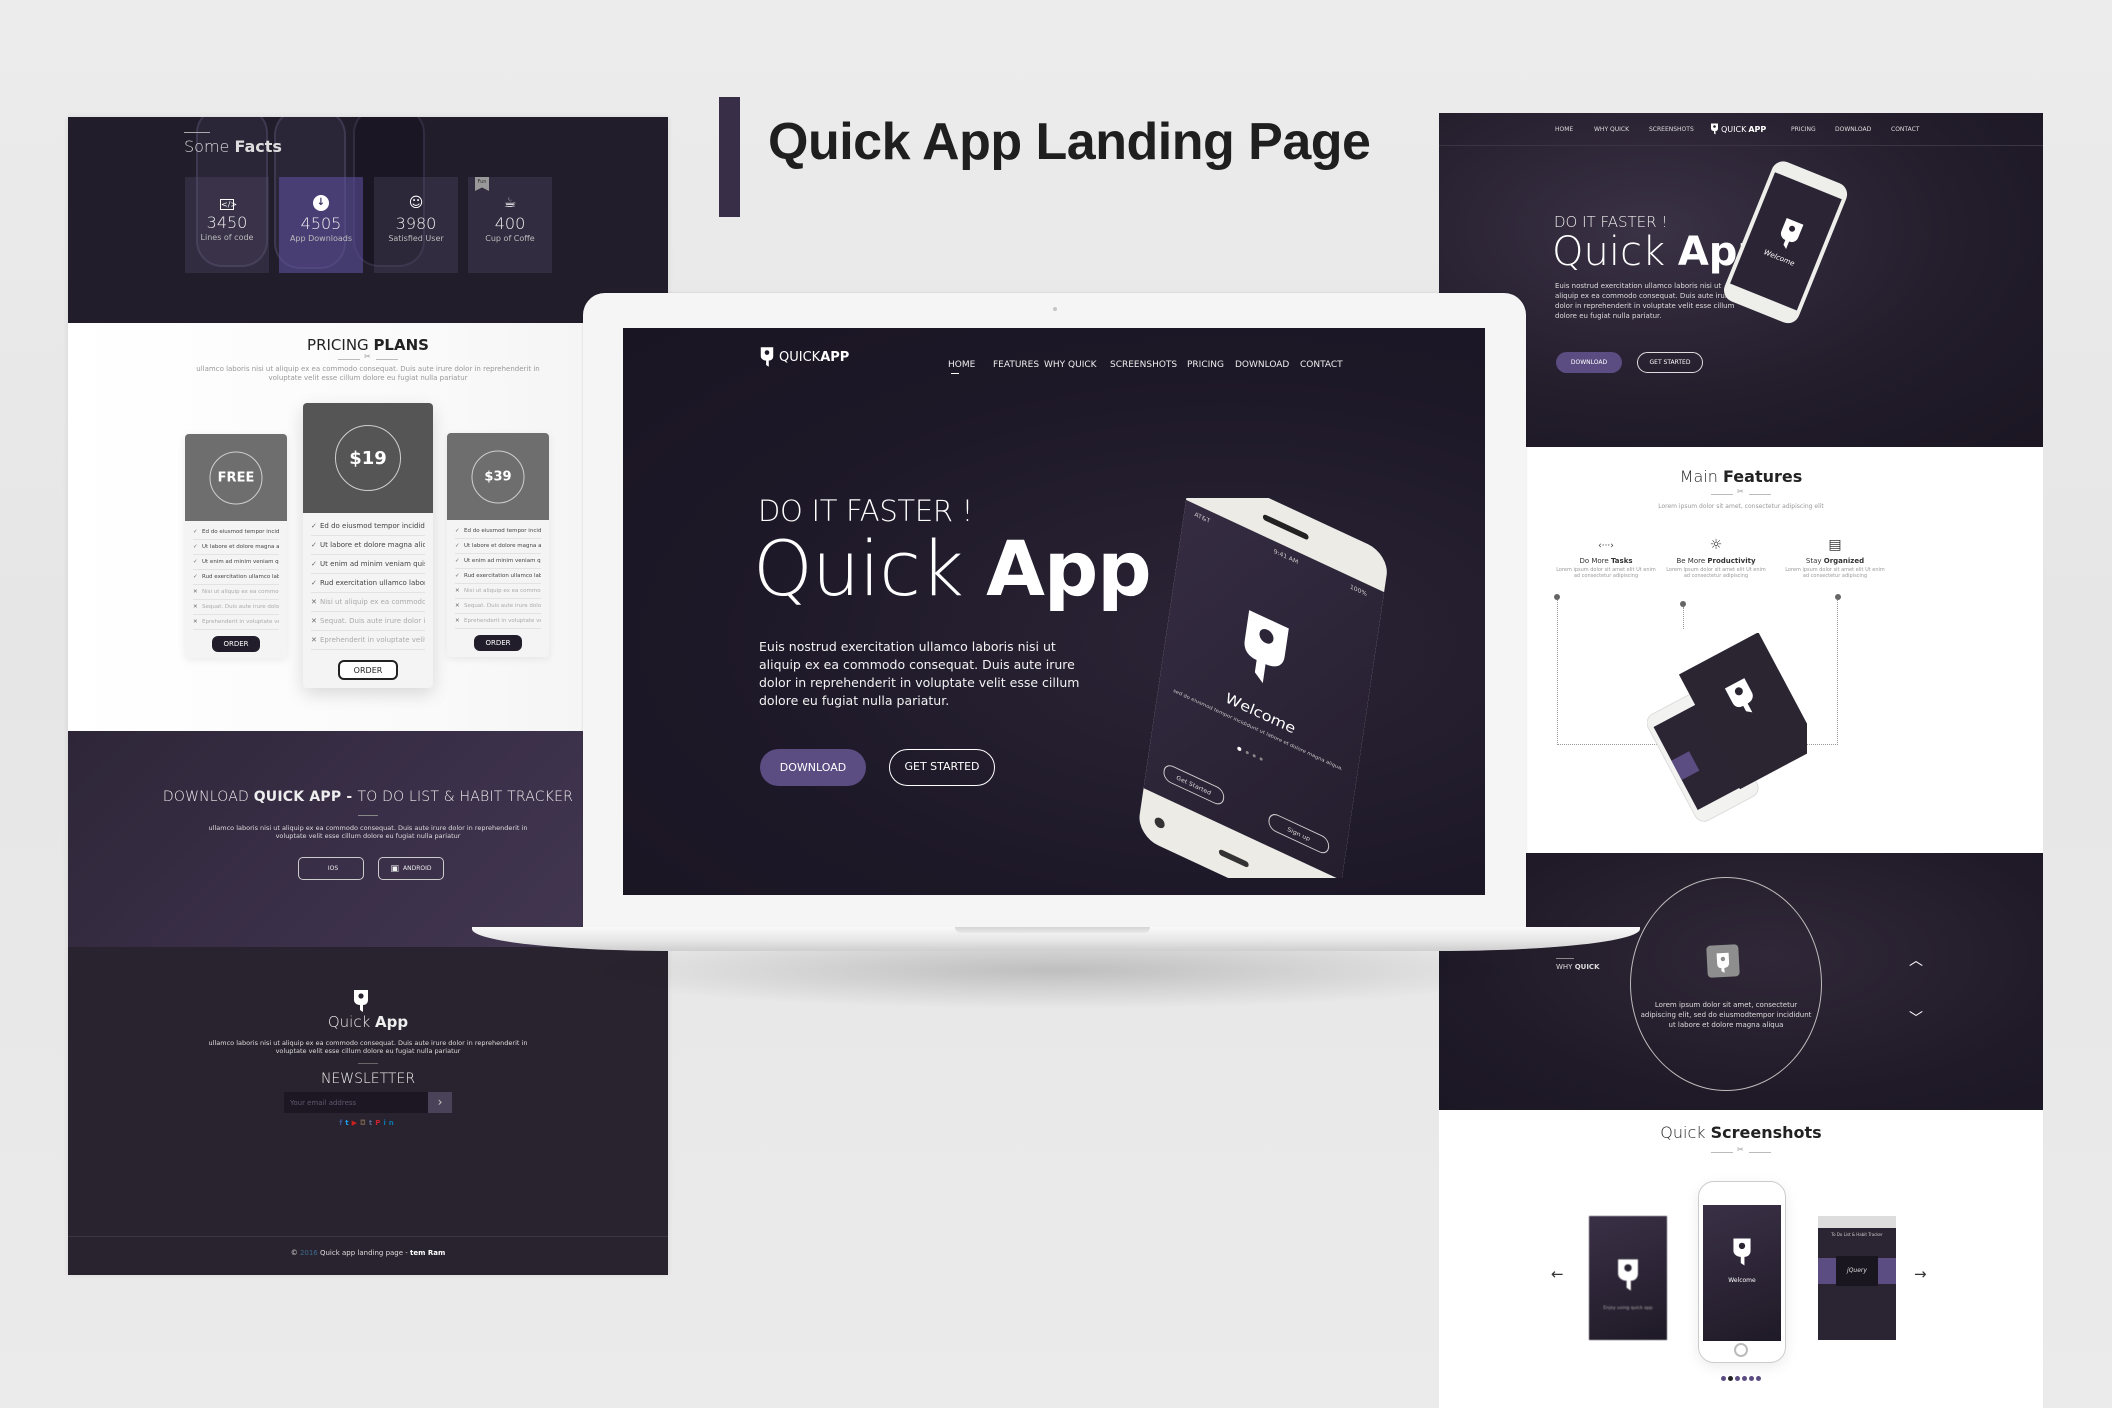 The image size is (2112, 1408). What do you see at coordinates (368, 1022) in the screenshot?
I see `footer-brand: Quick App` at bounding box center [368, 1022].